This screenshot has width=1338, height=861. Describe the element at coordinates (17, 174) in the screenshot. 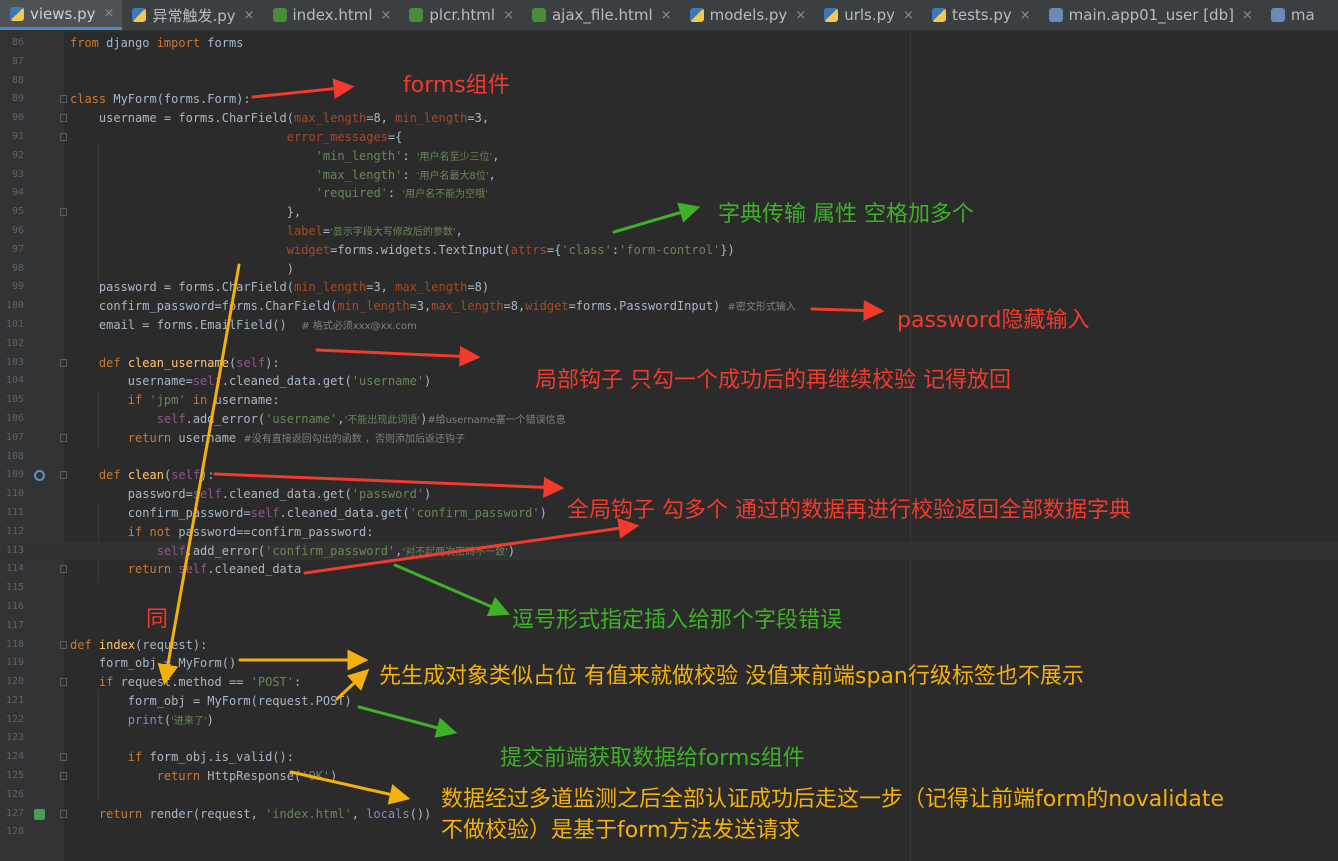

I see `line-number: 93` at that location.